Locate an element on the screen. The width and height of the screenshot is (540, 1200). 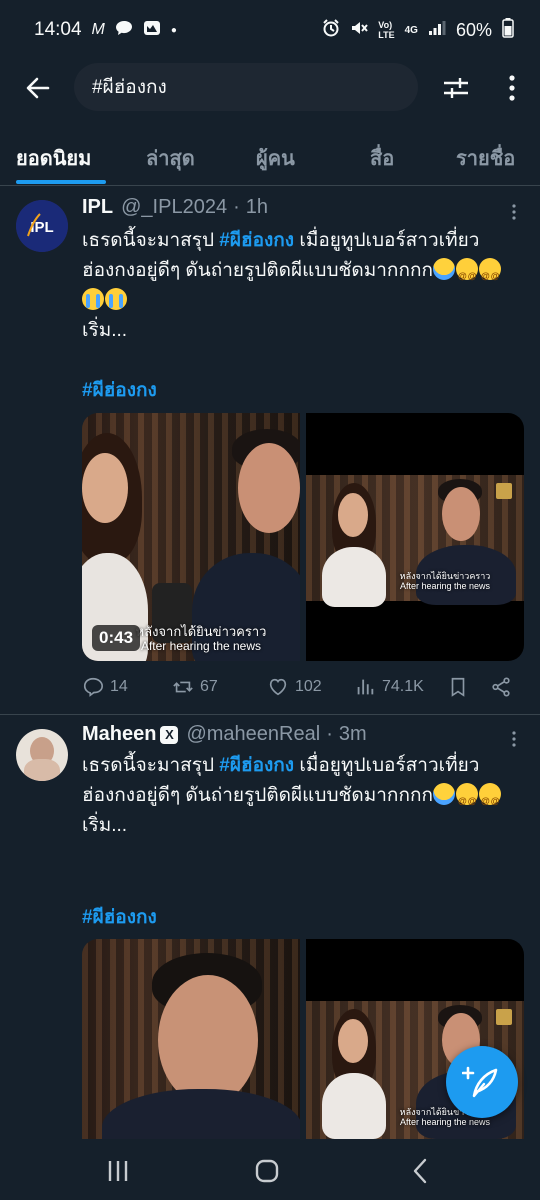
carrier-icon: M is located at coordinates (98, 29).